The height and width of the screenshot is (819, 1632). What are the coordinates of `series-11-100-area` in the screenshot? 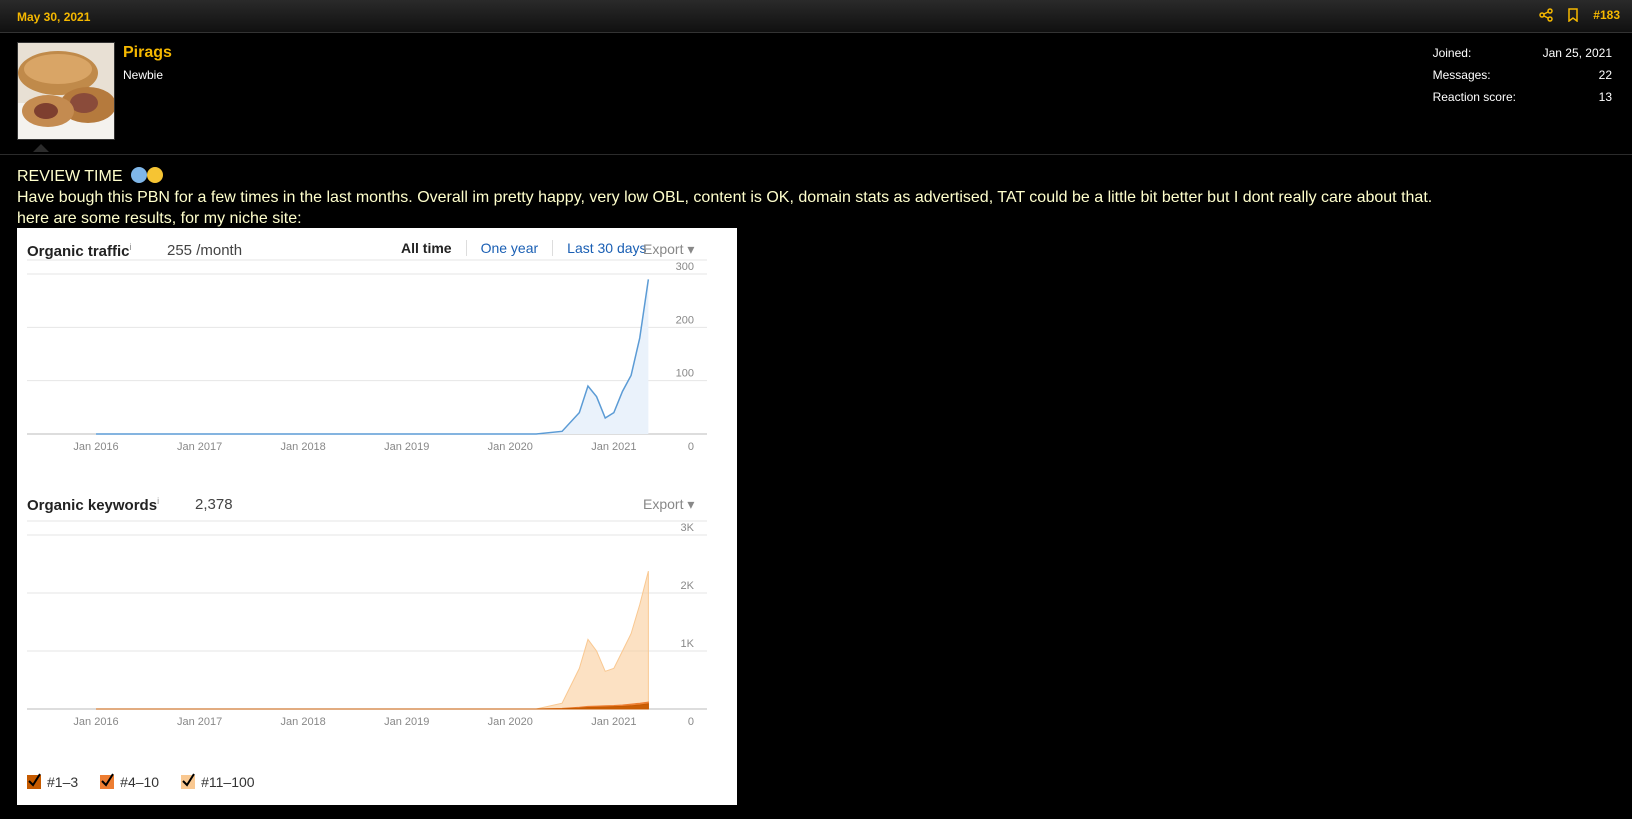 It's located at (372, 640).